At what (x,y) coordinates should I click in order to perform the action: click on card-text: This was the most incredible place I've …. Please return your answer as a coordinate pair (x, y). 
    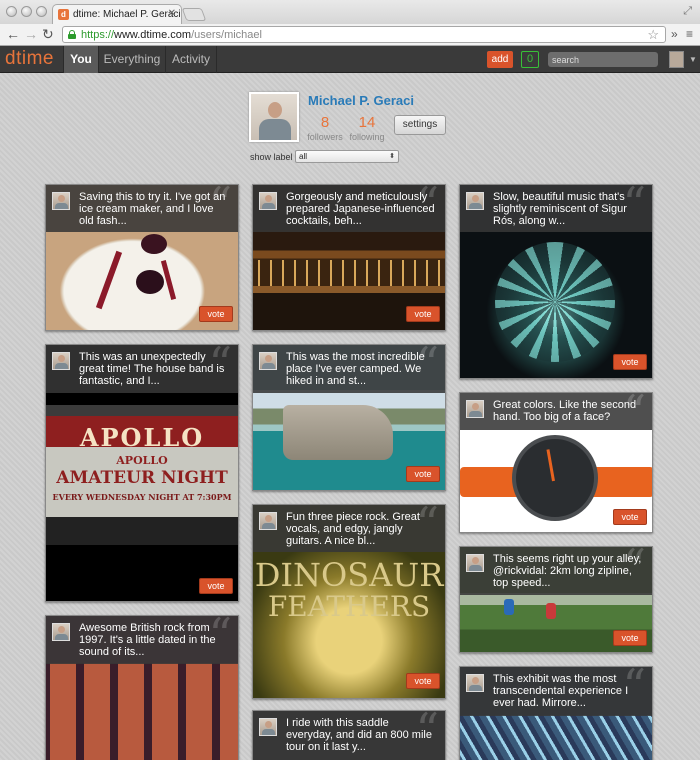
    Looking at the image, I should click on (355, 369).